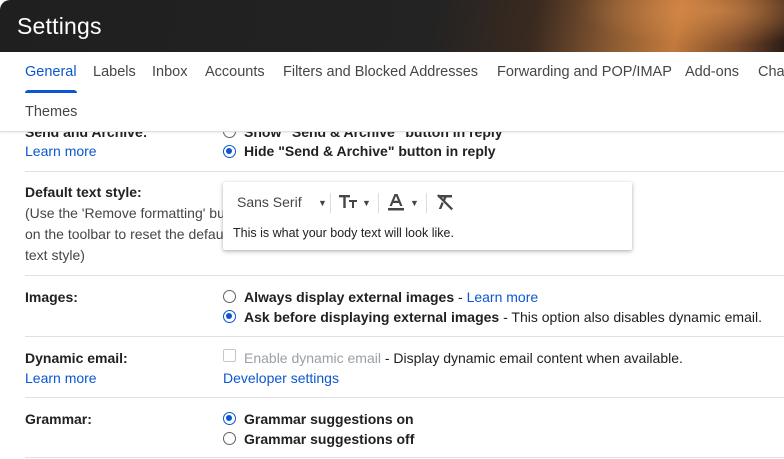 The height and width of the screenshot is (459, 784). Describe the element at coordinates (235, 72) in the screenshot. I see `tab-accounts: Accounts` at that location.